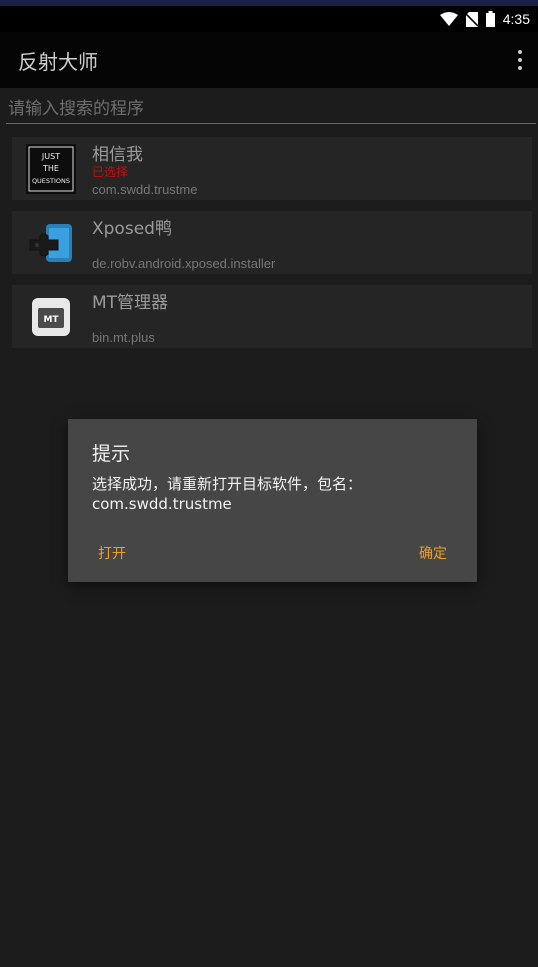  I want to click on confirm-button: 确定, so click(433, 553).